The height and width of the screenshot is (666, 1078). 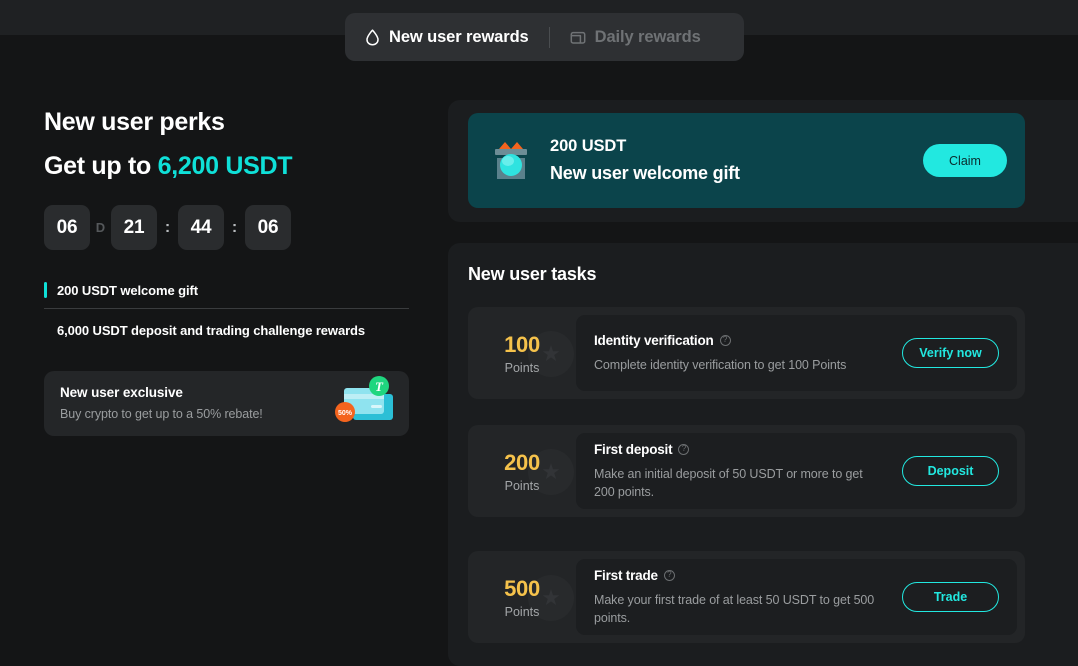 I want to click on page-subtitle-amount: 6,200 USDT, so click(x=225, y=166).